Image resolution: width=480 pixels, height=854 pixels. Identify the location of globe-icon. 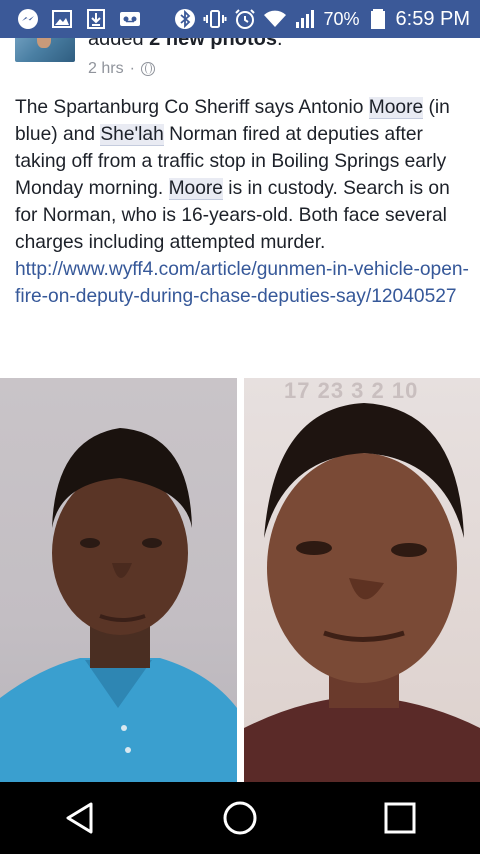
(147, 69).